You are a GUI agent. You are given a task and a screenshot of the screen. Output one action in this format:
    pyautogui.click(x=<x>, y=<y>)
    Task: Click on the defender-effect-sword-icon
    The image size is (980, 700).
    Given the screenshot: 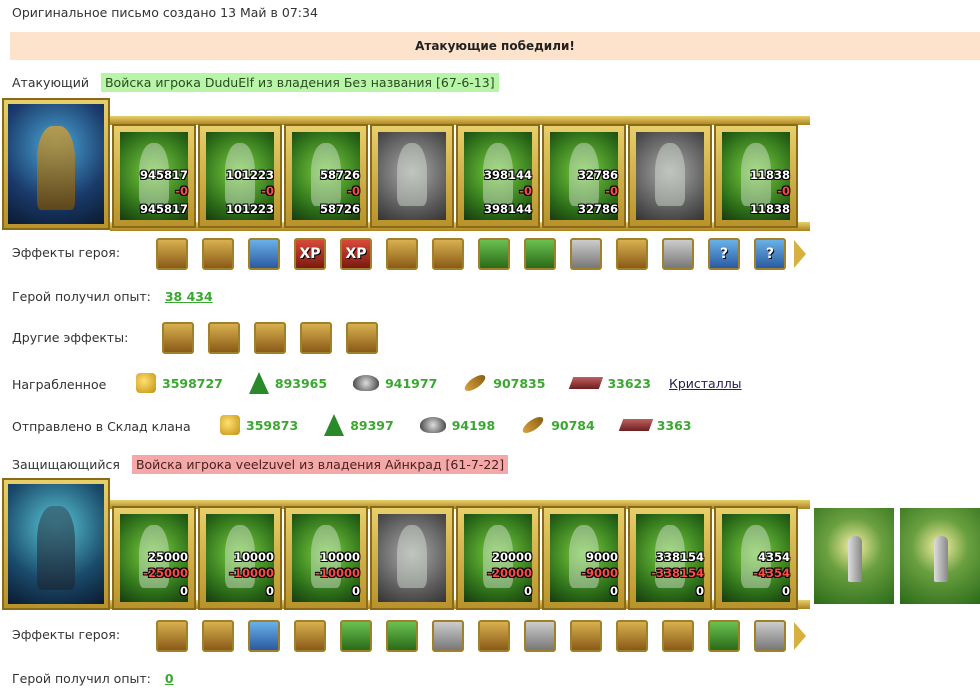 What is the action you would take?
    pyautogui.click(x=172, y=636)
    